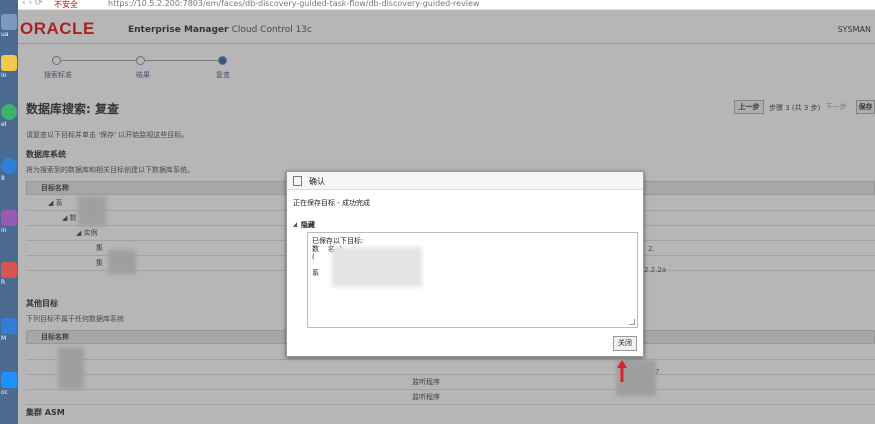 This screenshot has height=424, width=875. What do you see at coordinates (625, 343) in the screenshot?
I see `close-button: 关闭` at bounding box center [625, 343].